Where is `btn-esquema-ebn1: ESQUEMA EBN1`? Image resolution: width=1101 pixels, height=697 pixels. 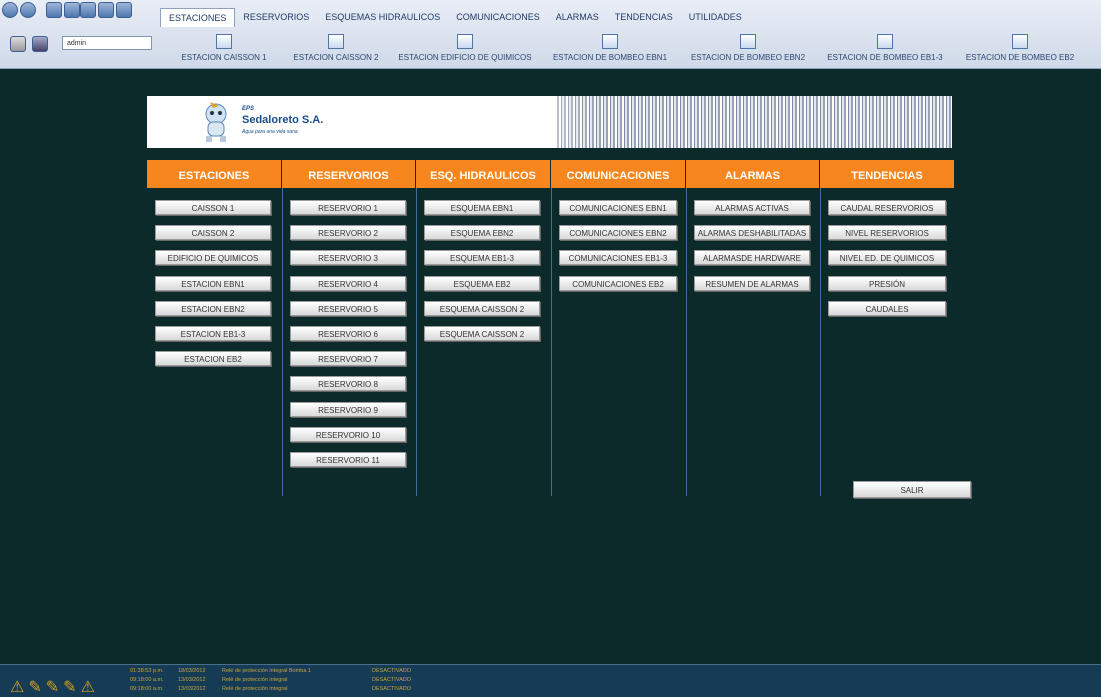 btn-esquema-ebn1: ESQUEMA EBN1 is located at coordinates (482, 207).